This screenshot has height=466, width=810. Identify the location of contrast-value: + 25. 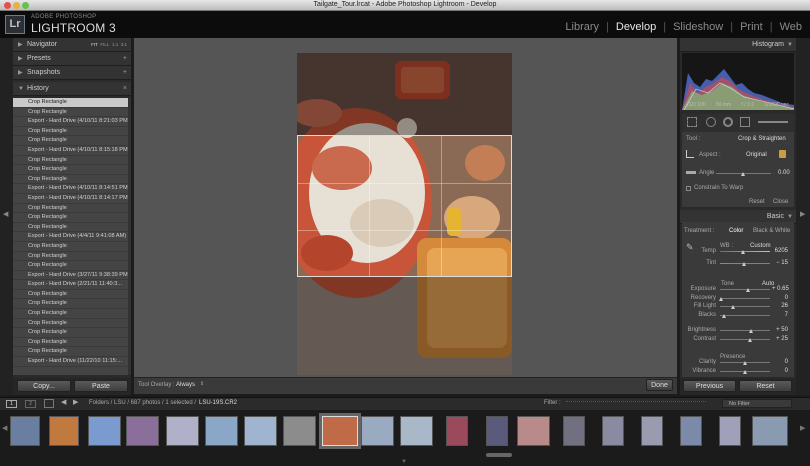
(780, 339).